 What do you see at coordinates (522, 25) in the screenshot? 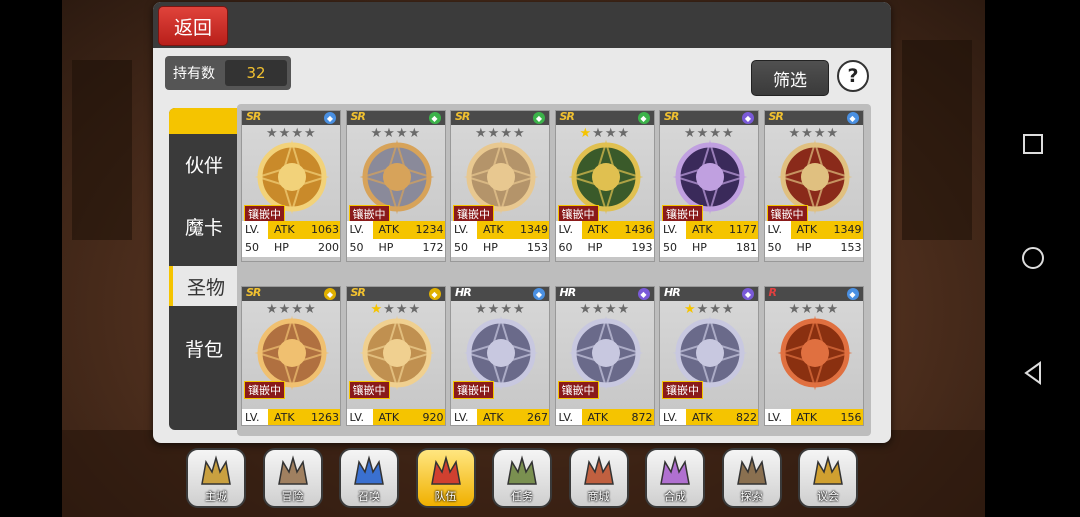
I see `panel-header` at bounding box center [522, 25].